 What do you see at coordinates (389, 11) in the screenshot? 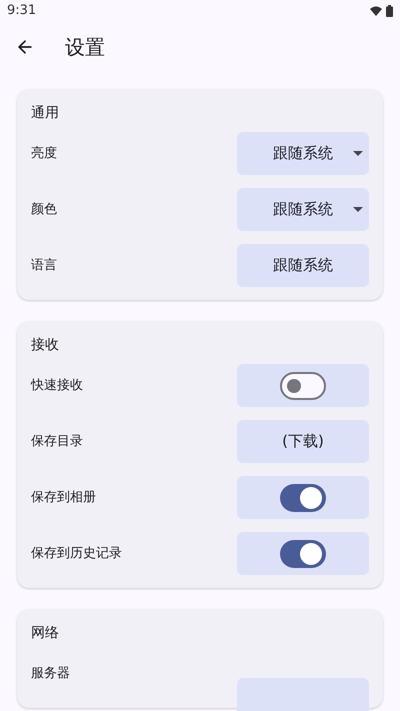
I see `battery-icon` at bounding box center [389, 11].